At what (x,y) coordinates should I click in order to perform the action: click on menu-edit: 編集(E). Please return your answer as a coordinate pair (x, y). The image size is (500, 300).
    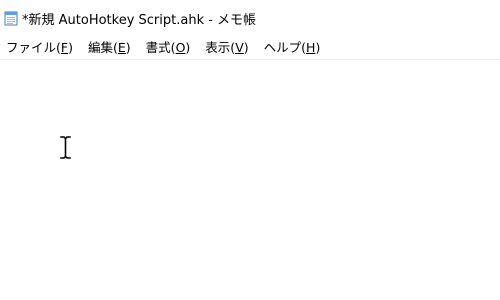
    Looking at the image, I should click on (109, 48).